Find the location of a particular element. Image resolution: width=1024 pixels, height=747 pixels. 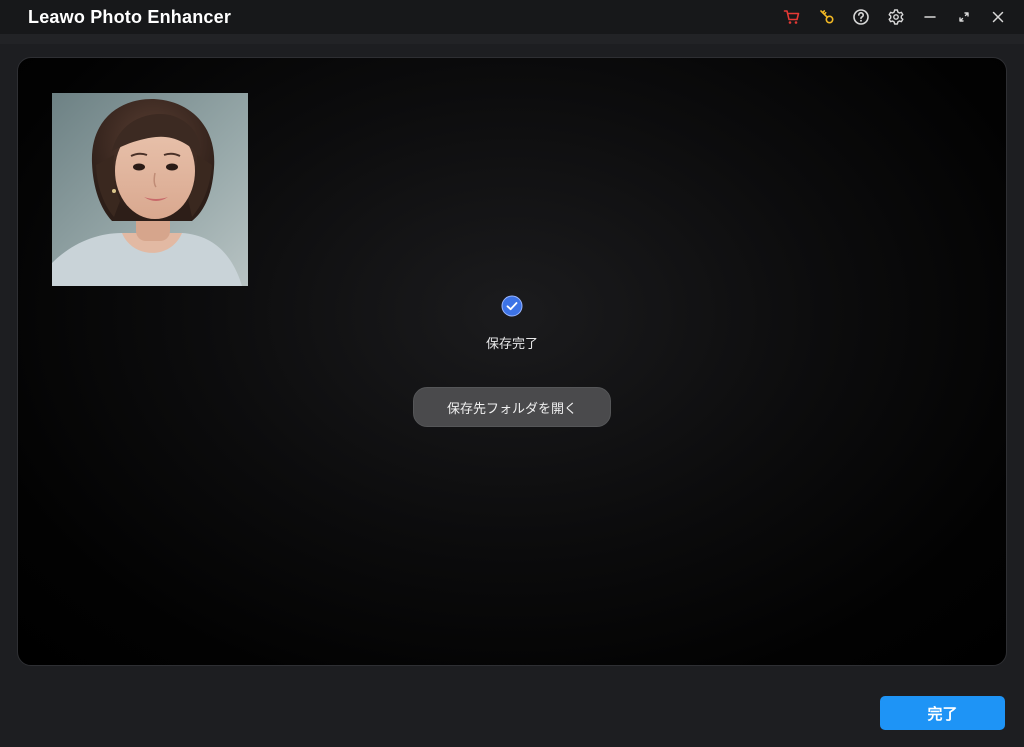

minimize-icon is located at coordinates (930, 17).